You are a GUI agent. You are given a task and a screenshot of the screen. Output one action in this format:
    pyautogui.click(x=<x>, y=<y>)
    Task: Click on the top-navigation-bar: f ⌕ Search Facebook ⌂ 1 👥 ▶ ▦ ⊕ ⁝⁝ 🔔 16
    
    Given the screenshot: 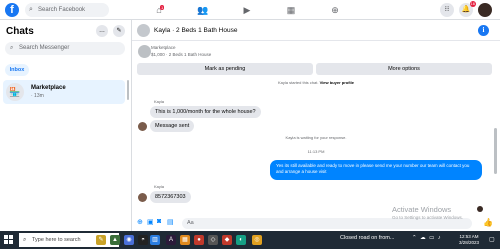 What is the action you would take?
    pyautogui.click(x=250, y=10)
    